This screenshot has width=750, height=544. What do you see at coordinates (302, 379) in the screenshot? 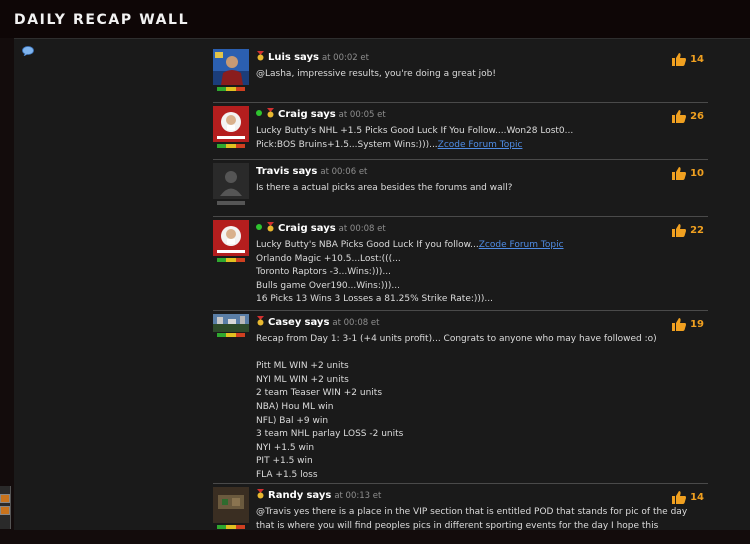
I see `post-text-line: NYI ML WIN +2 units` at bounding box center [302, 379].